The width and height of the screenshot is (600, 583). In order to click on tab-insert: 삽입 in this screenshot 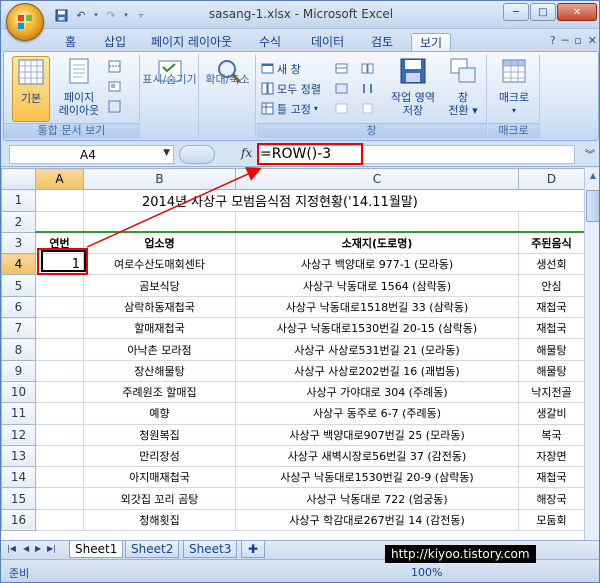, I will do `click(115, 42)`.